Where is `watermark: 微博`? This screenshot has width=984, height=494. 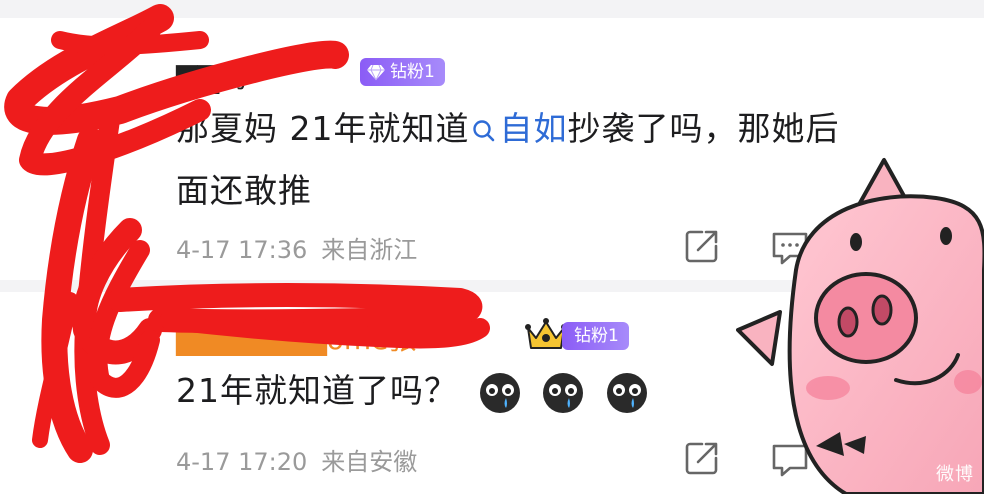 watermark: 微博 is located at coordinates (955, 474).